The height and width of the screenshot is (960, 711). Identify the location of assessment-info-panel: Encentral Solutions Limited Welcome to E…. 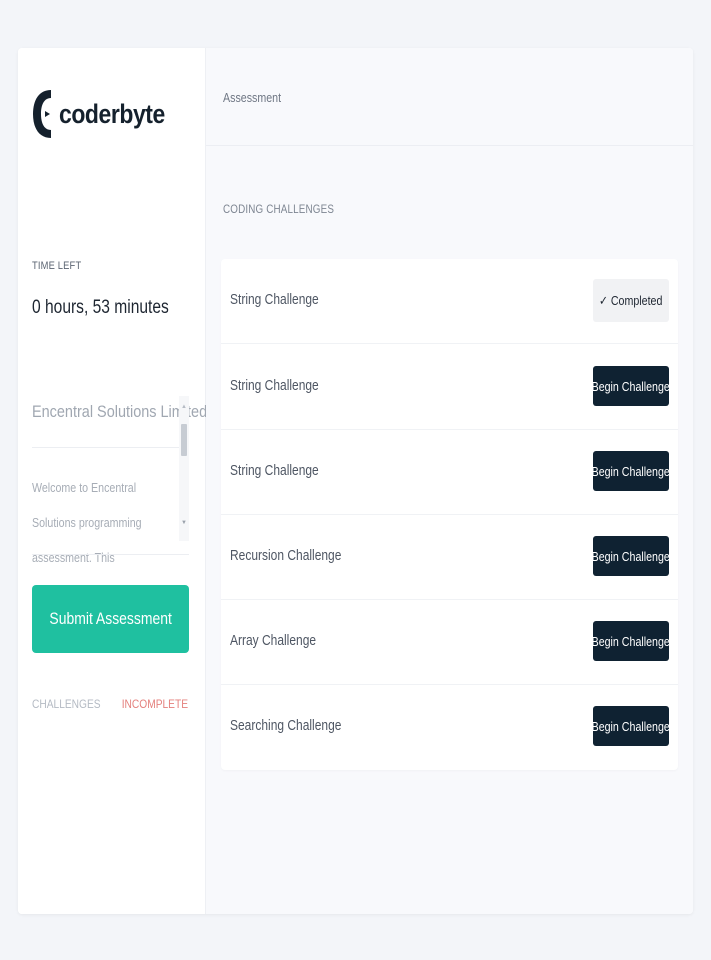
(119, 480).